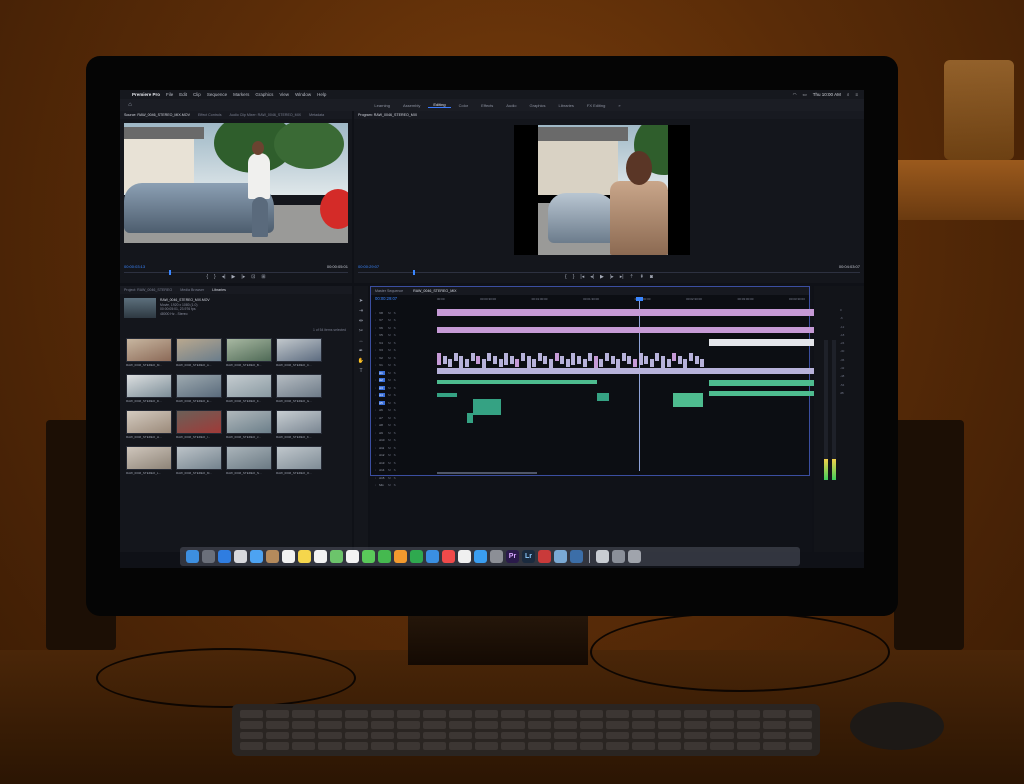  What do you see at coordinates (528, 556) in the screenshot?
I see `lightroom-icon: Lr` at bounding box center [528, 556].